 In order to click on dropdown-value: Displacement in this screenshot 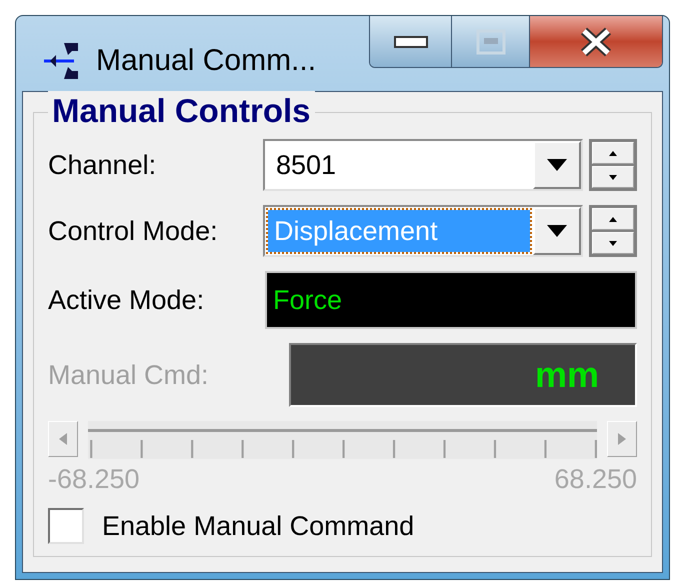, I will do `click(399, 231)`.